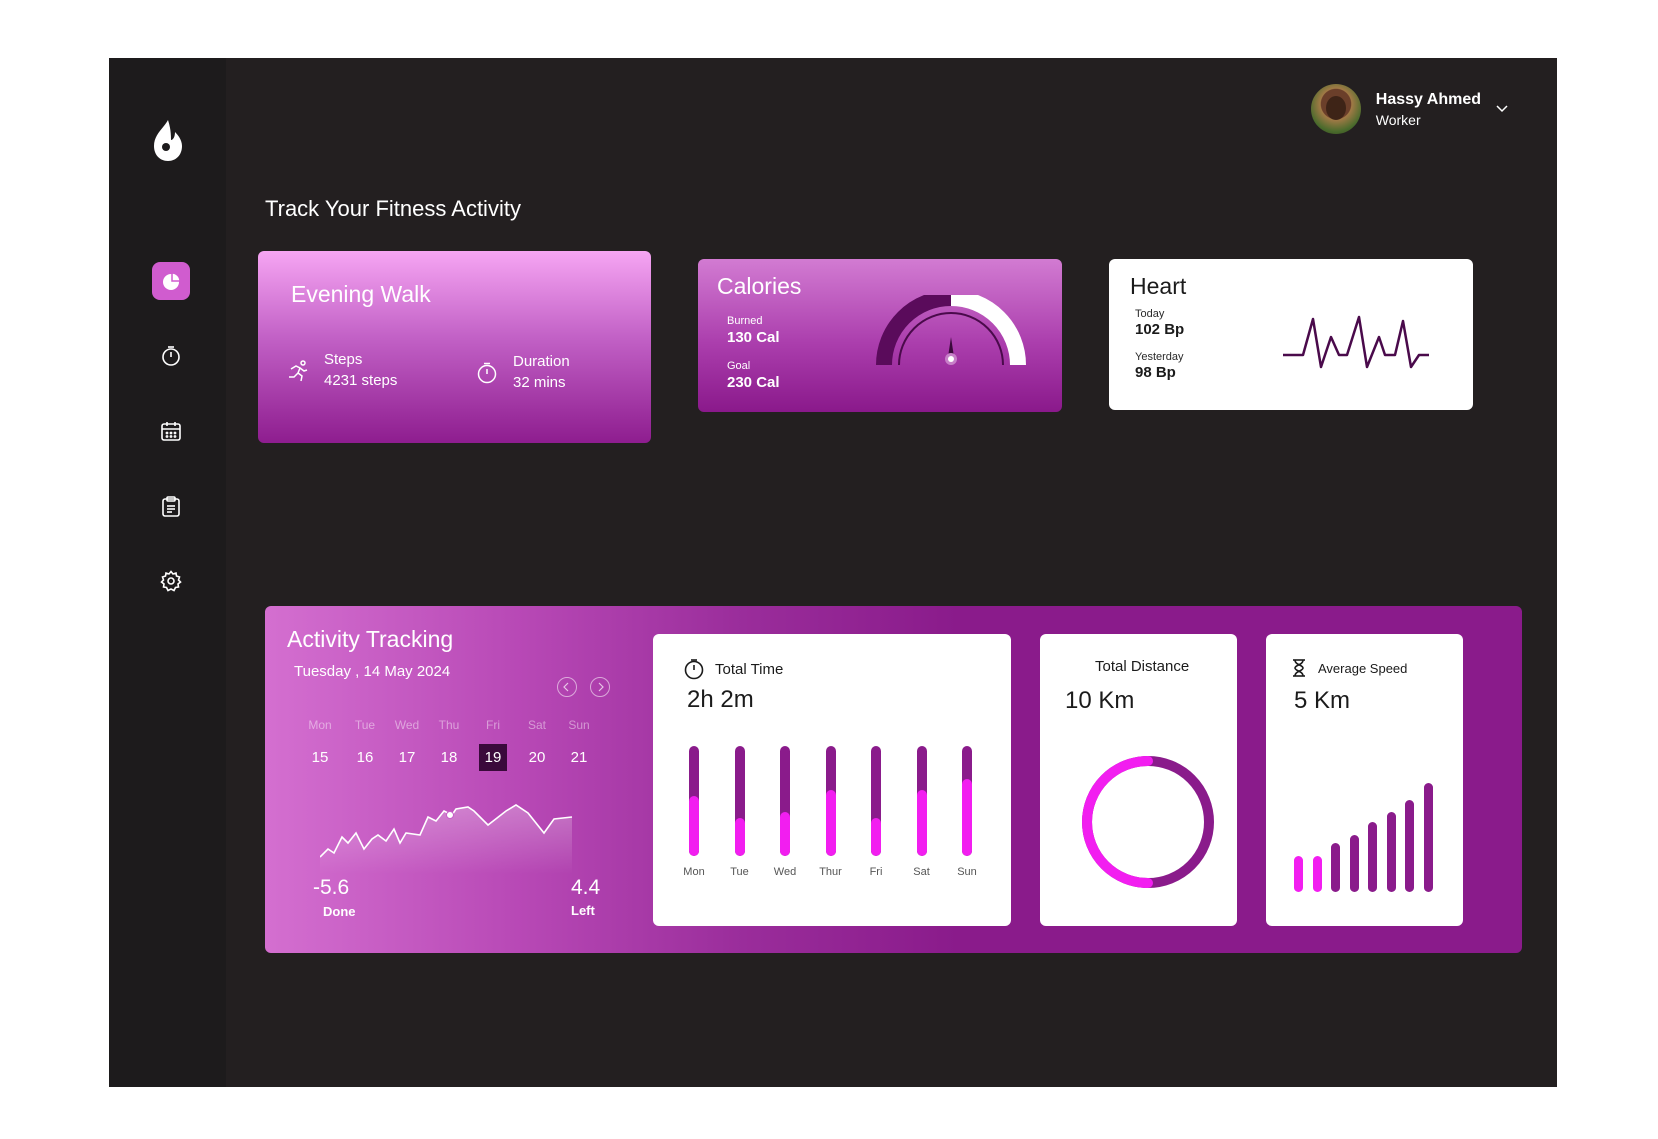 Image resolution: width=1658 pixels, height=1139 pixels. Describe the element at coordinates (171, 581) in the screenshot. I see `nav-settings` at that location.